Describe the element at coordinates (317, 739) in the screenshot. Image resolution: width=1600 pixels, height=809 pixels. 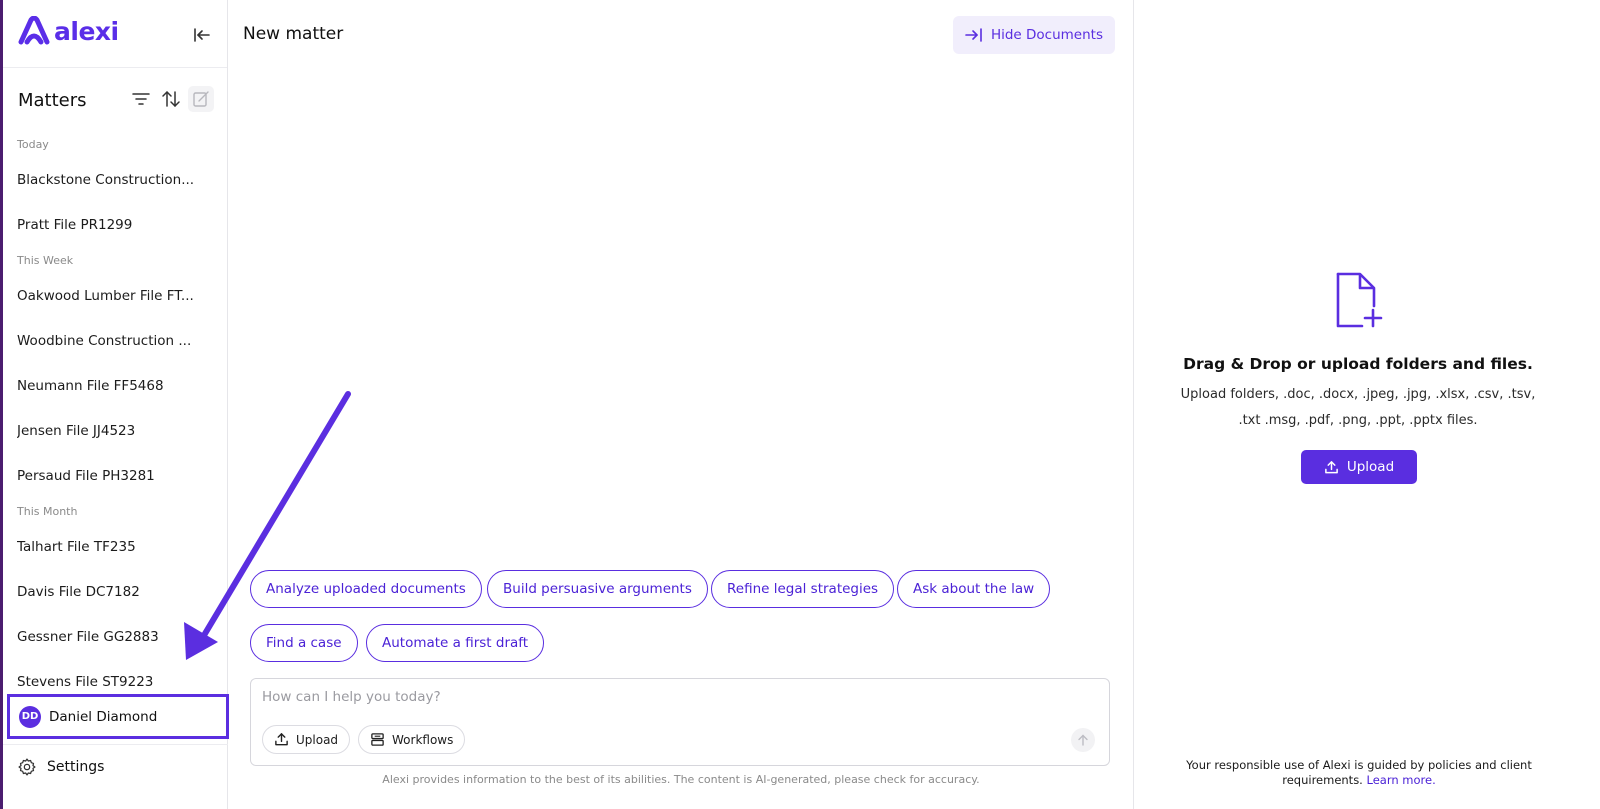
I see `composer-upload-label: Upload` at that location.